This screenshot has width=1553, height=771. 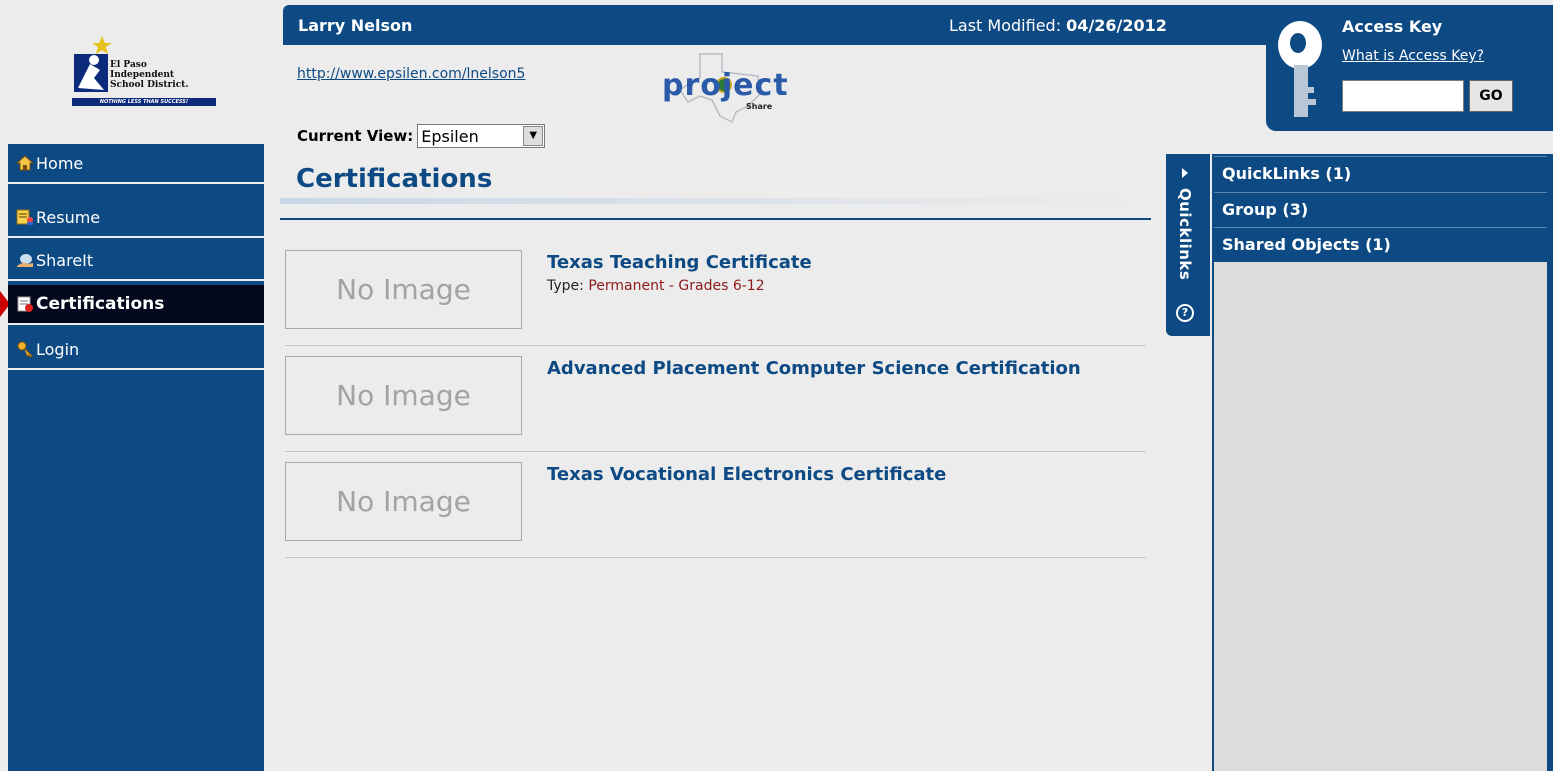 I want to click on what-is-access-key-link: What is Access Key?, so click(x=1413, y=56).